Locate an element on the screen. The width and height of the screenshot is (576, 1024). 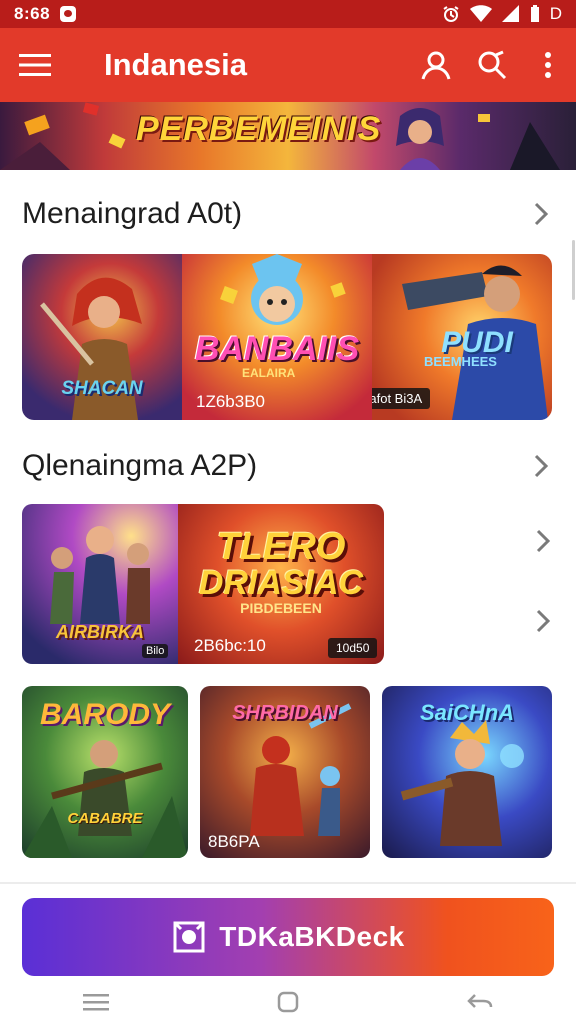
tile-logo-tlero-top: TLERO is located at coordinates (281, 547).